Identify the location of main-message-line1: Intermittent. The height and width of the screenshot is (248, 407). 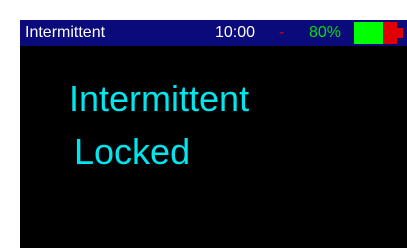
(159, 98).